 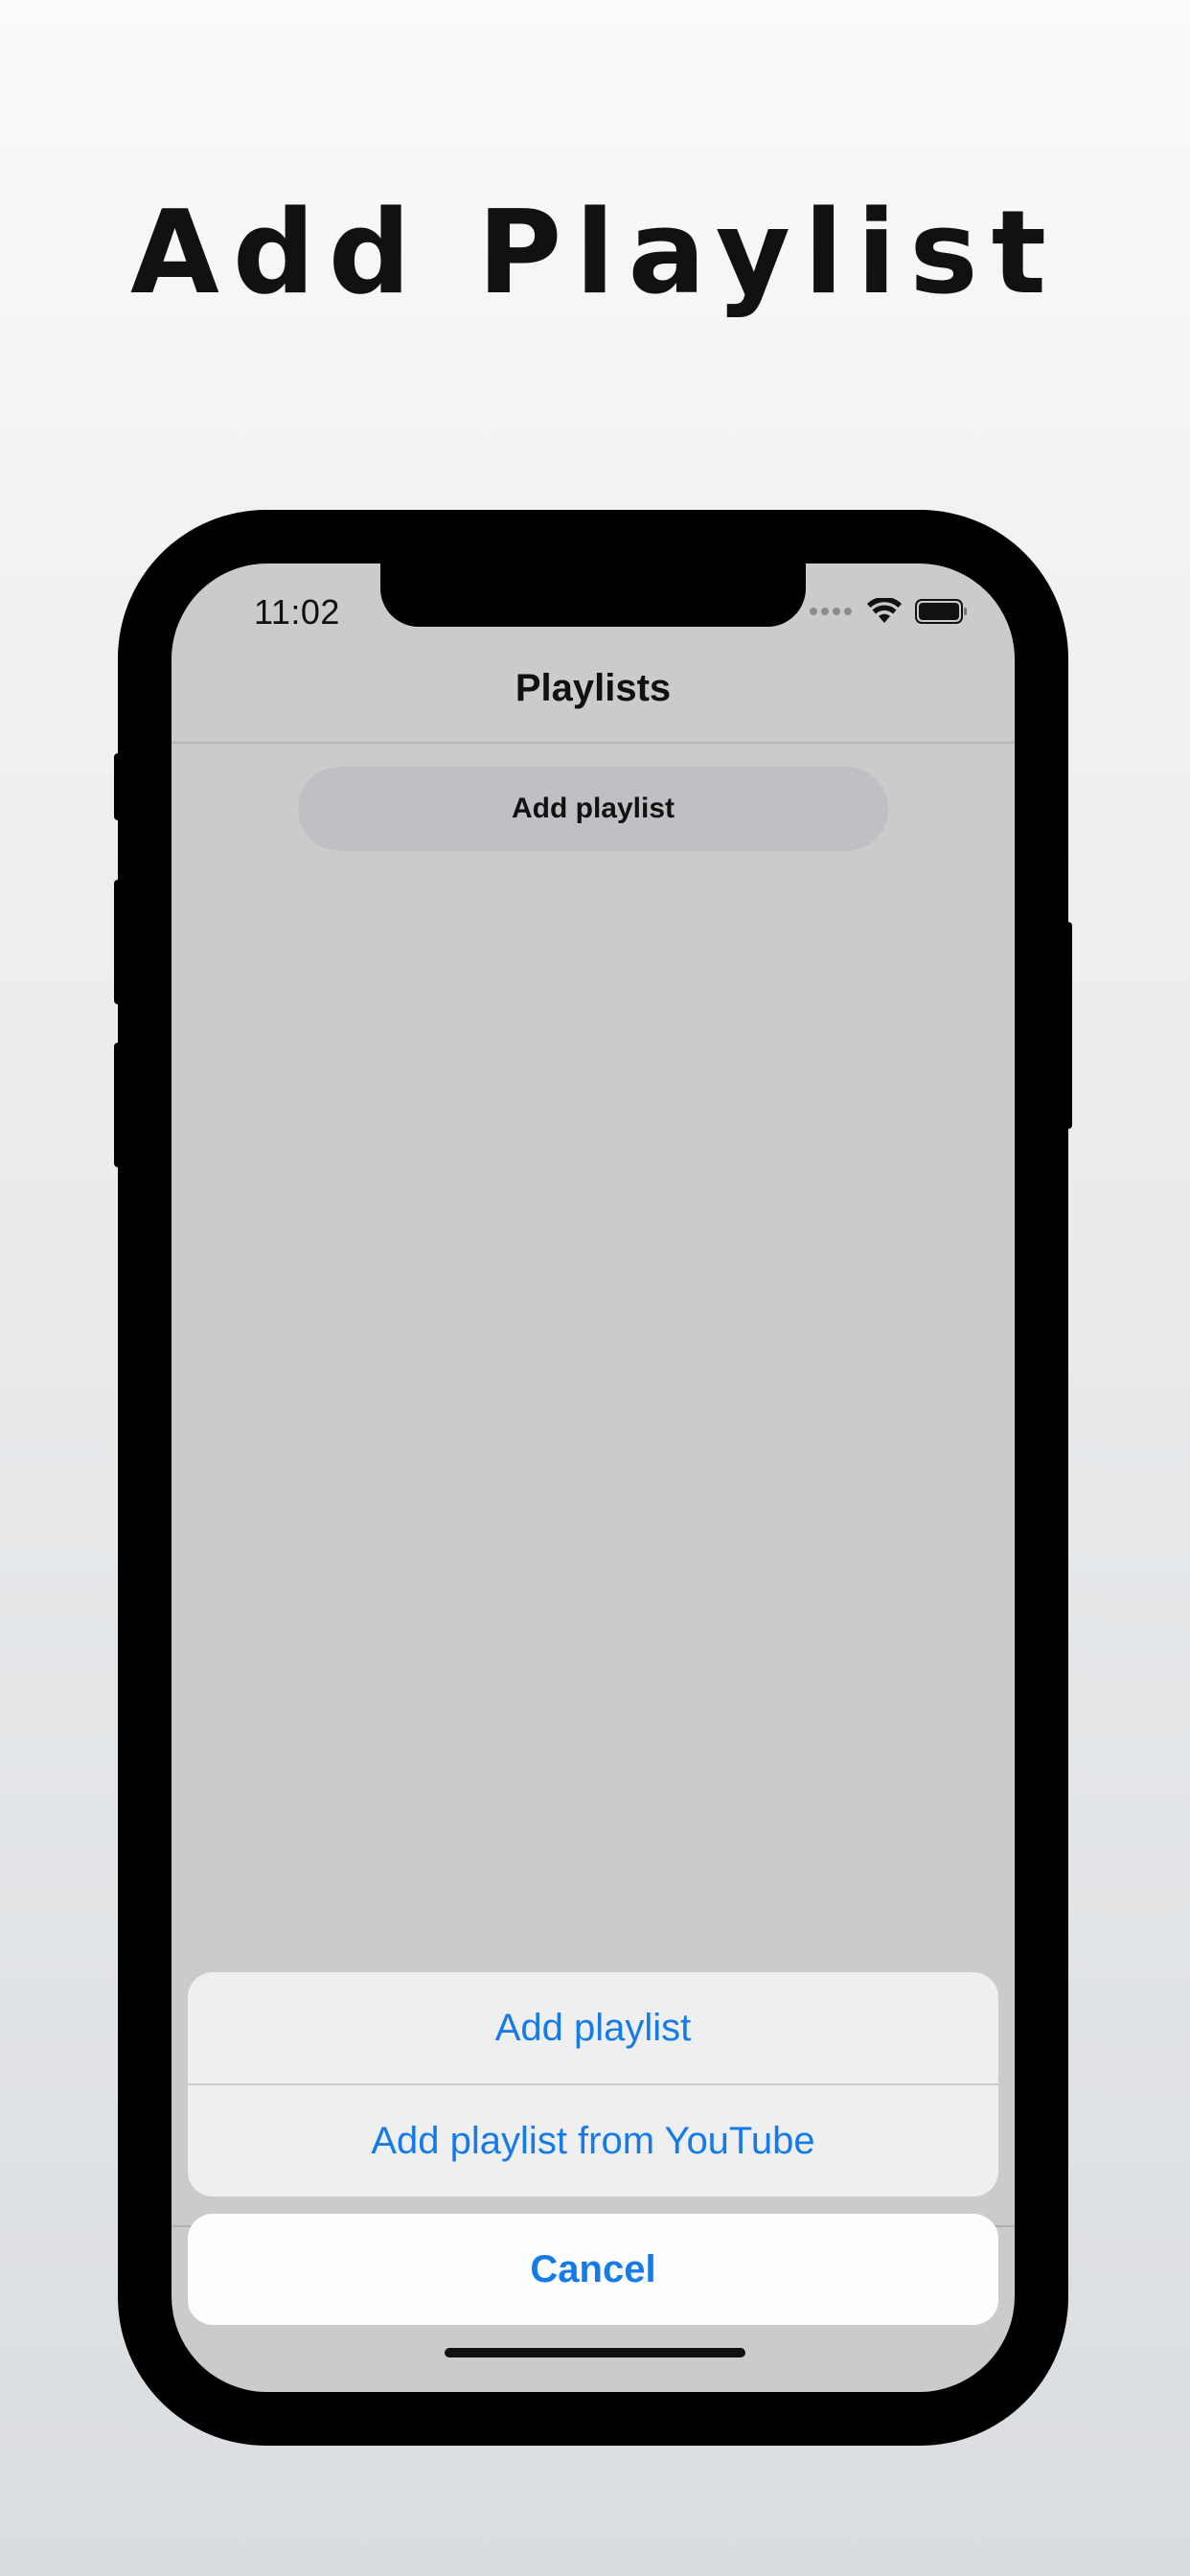 What do you see at coordinates (941, 611) in the screenshot?
I see `battery-icon` at bounding box center [941, 611].